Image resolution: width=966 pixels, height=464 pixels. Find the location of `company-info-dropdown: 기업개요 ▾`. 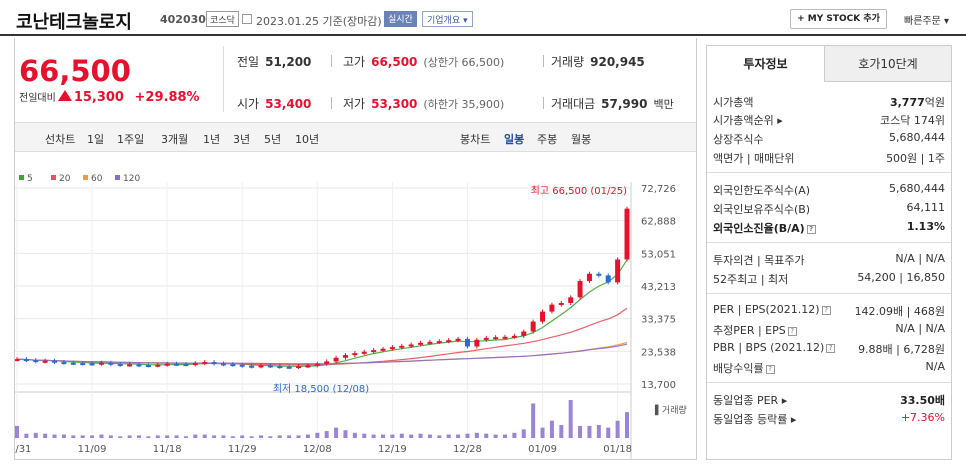

company-info-dropdown: 기업개요 ▾ is located at coordinates (447, 19).